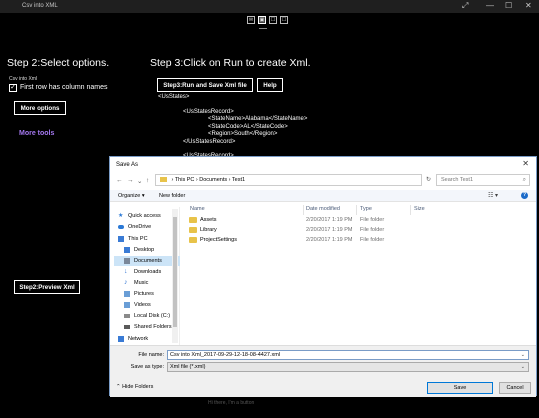 The image size is (539, 418). I want to click on column-header-date: Date modified, so click(323, 209).